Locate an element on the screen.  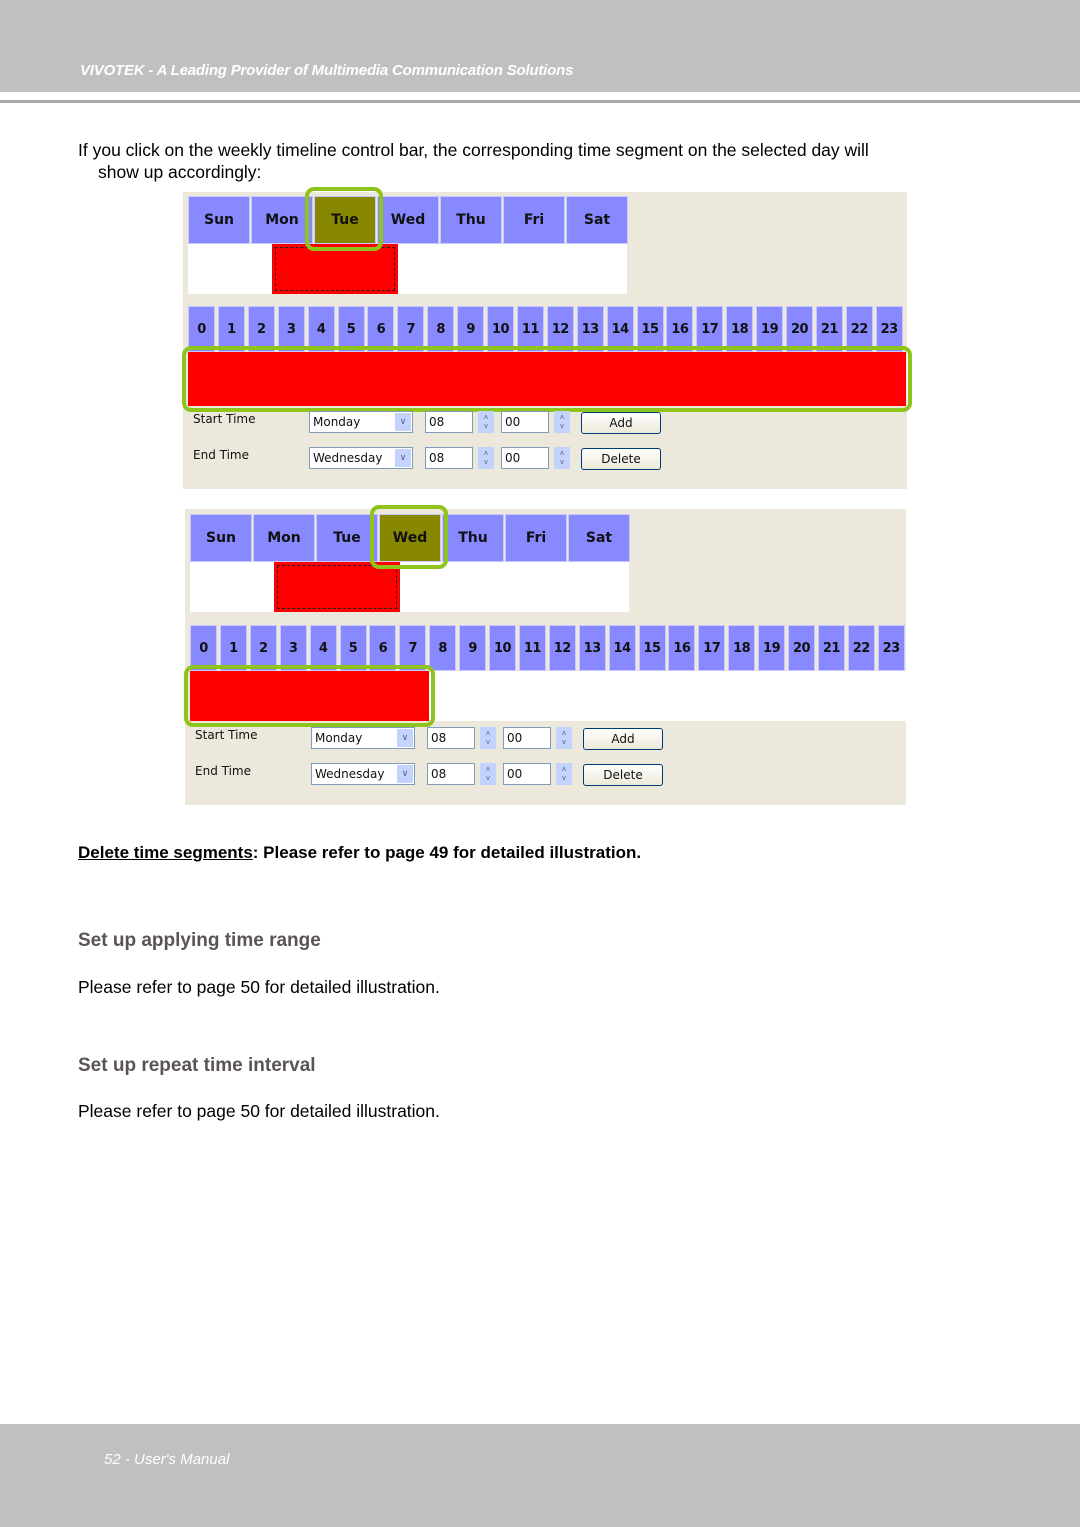
delete-segments-label: Delete time segments is located at coordinates (165, 852).